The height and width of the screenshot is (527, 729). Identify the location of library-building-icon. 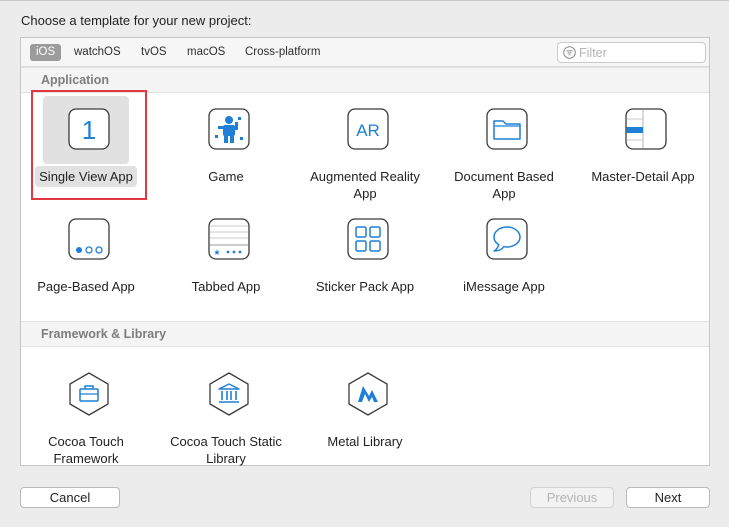
(229, 394).